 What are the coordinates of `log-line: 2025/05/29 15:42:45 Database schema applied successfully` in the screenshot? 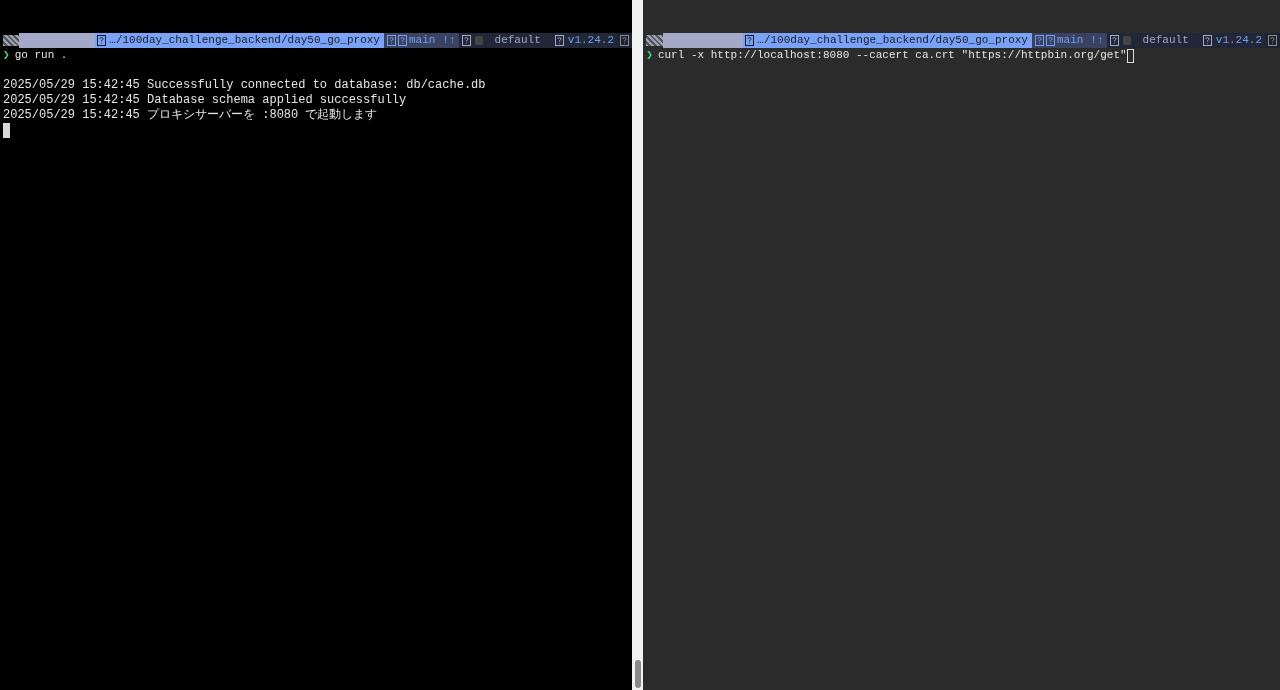 It's located at (205, 100).